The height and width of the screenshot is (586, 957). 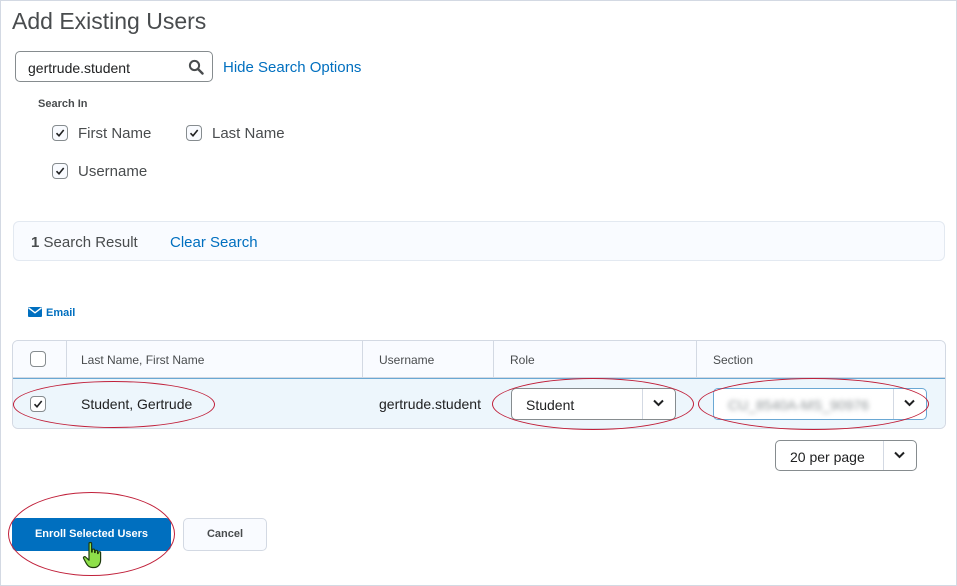 I want to click on hand-pointer-icon, so click(x=93, y=557).